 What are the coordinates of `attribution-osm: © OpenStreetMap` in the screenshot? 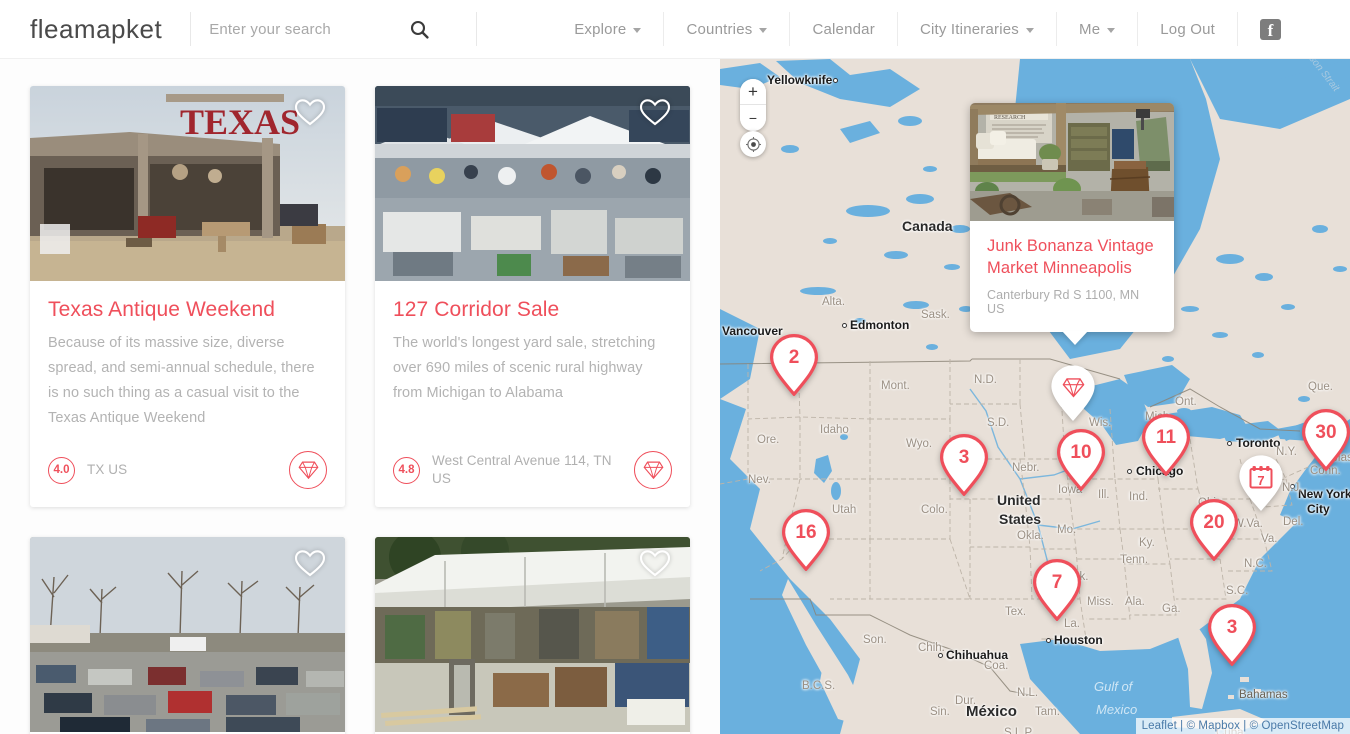 It's located at (1297, 726).